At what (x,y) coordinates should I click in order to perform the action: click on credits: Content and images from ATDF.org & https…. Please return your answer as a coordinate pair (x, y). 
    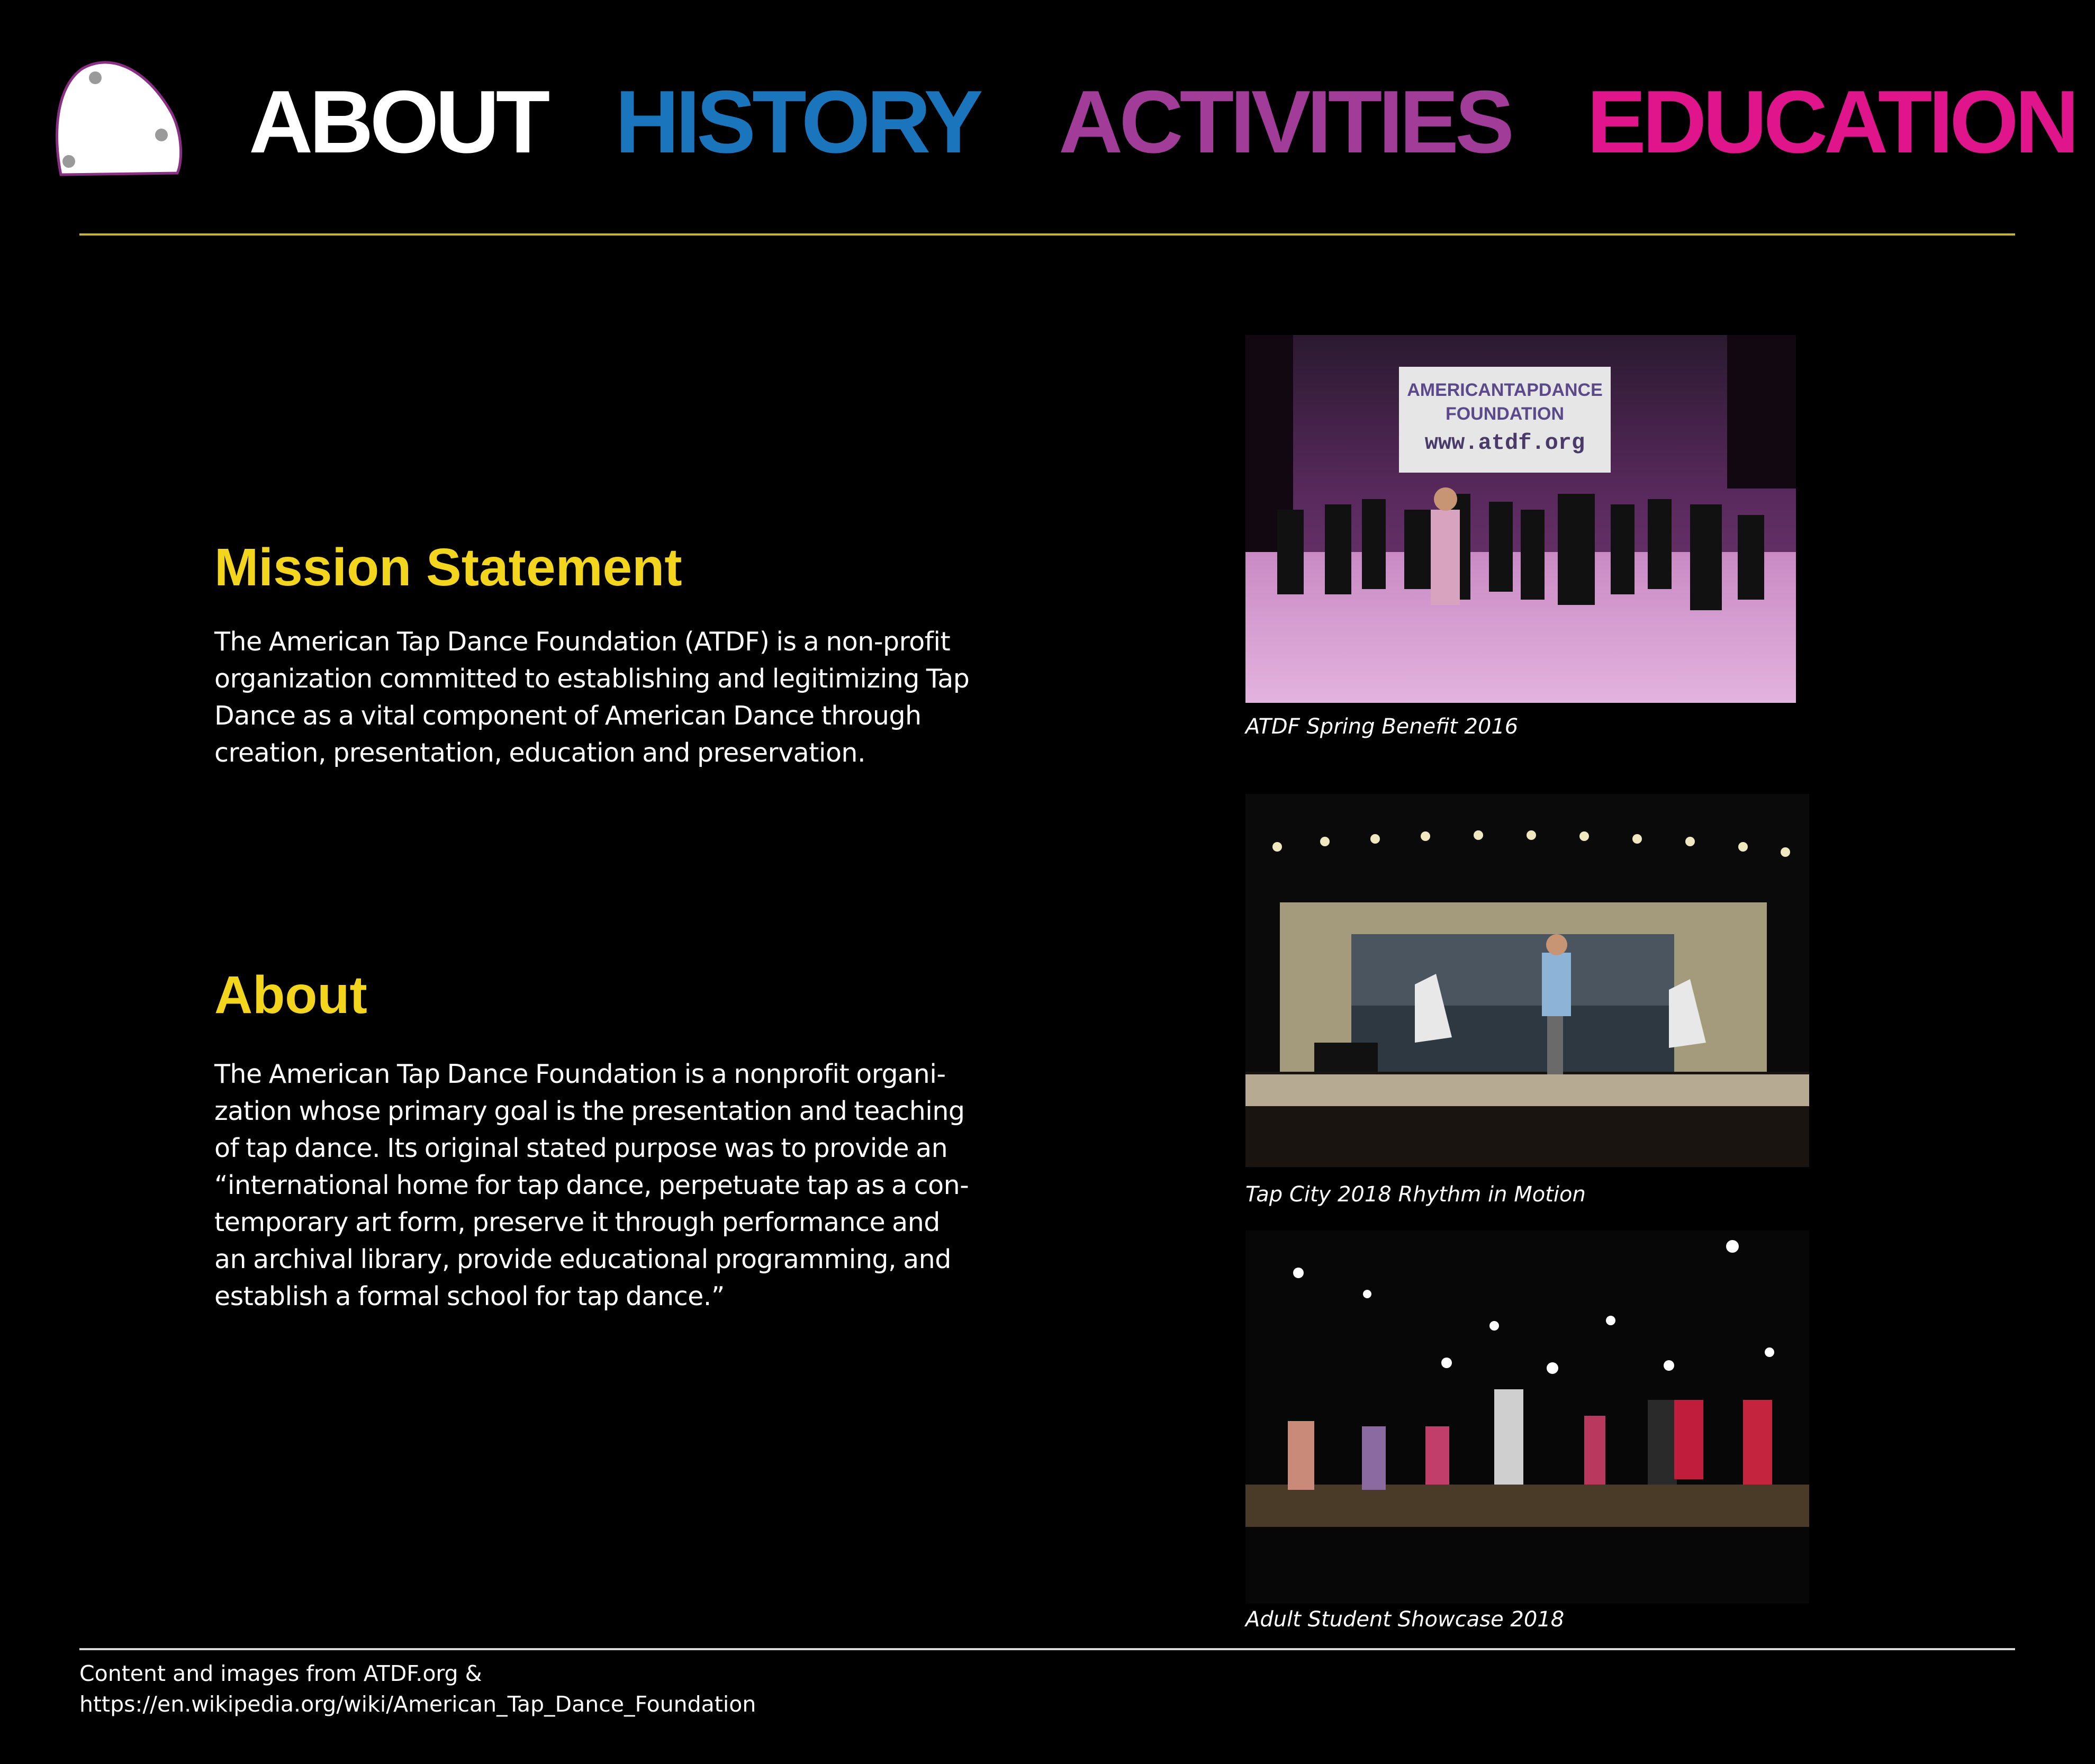
    Looking at the image, I should click on (417, 1689).